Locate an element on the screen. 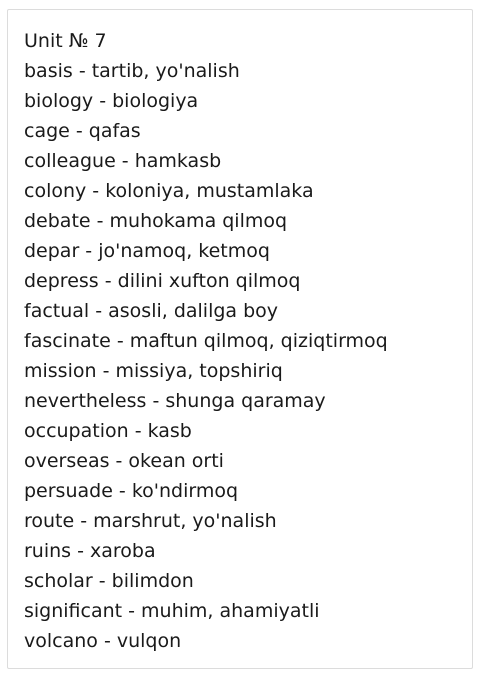 The image size is (482, 681). word-line: basis - tartib, yo'nalish is located at coordinates (132, 71).